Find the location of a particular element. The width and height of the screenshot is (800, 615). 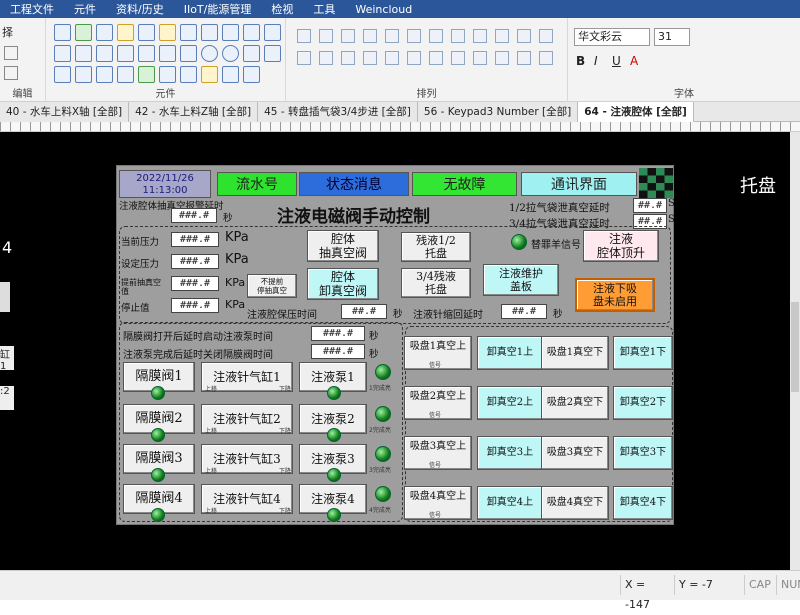

line-icon is located at coordinates (146, 53).